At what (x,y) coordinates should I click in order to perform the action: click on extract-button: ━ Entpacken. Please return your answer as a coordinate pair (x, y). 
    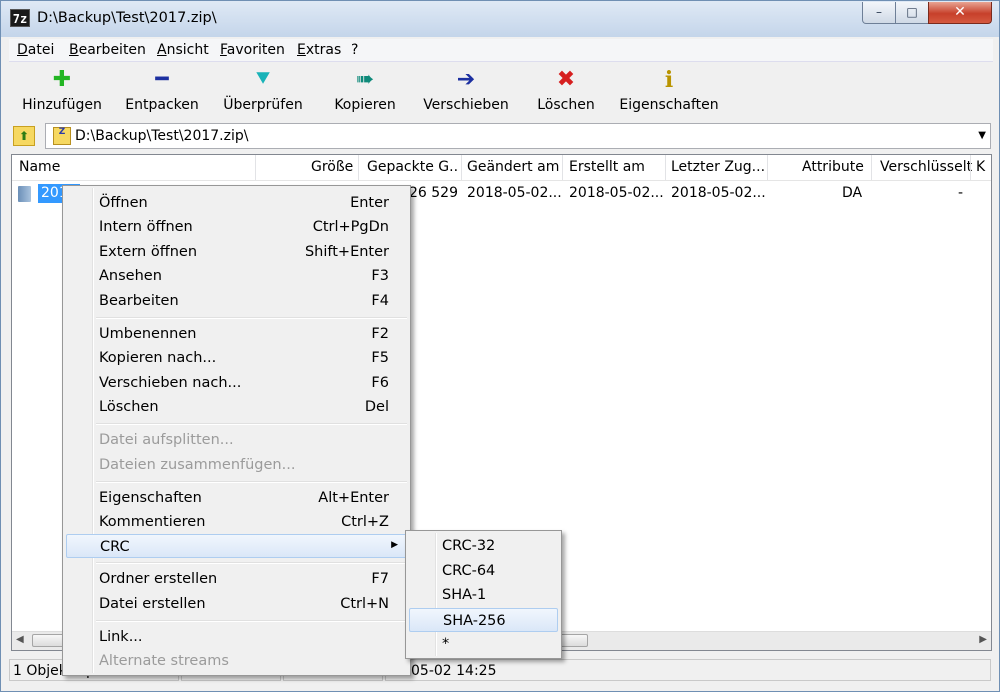
    Looking at the image, I should click on (162, 89).